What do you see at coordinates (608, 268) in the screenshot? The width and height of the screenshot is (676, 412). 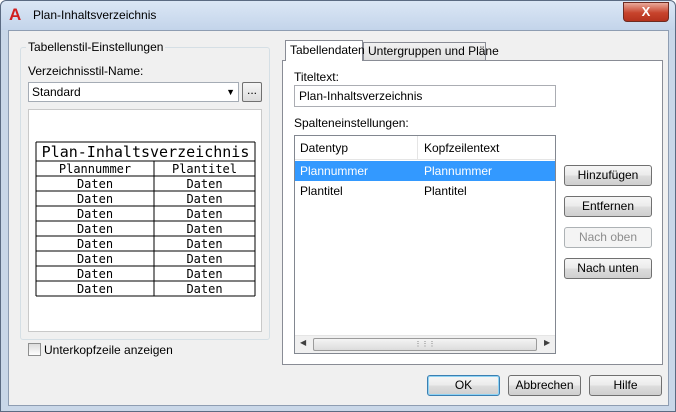 I see `move-down-button: Nach unten` at bounding box center [608, 268].